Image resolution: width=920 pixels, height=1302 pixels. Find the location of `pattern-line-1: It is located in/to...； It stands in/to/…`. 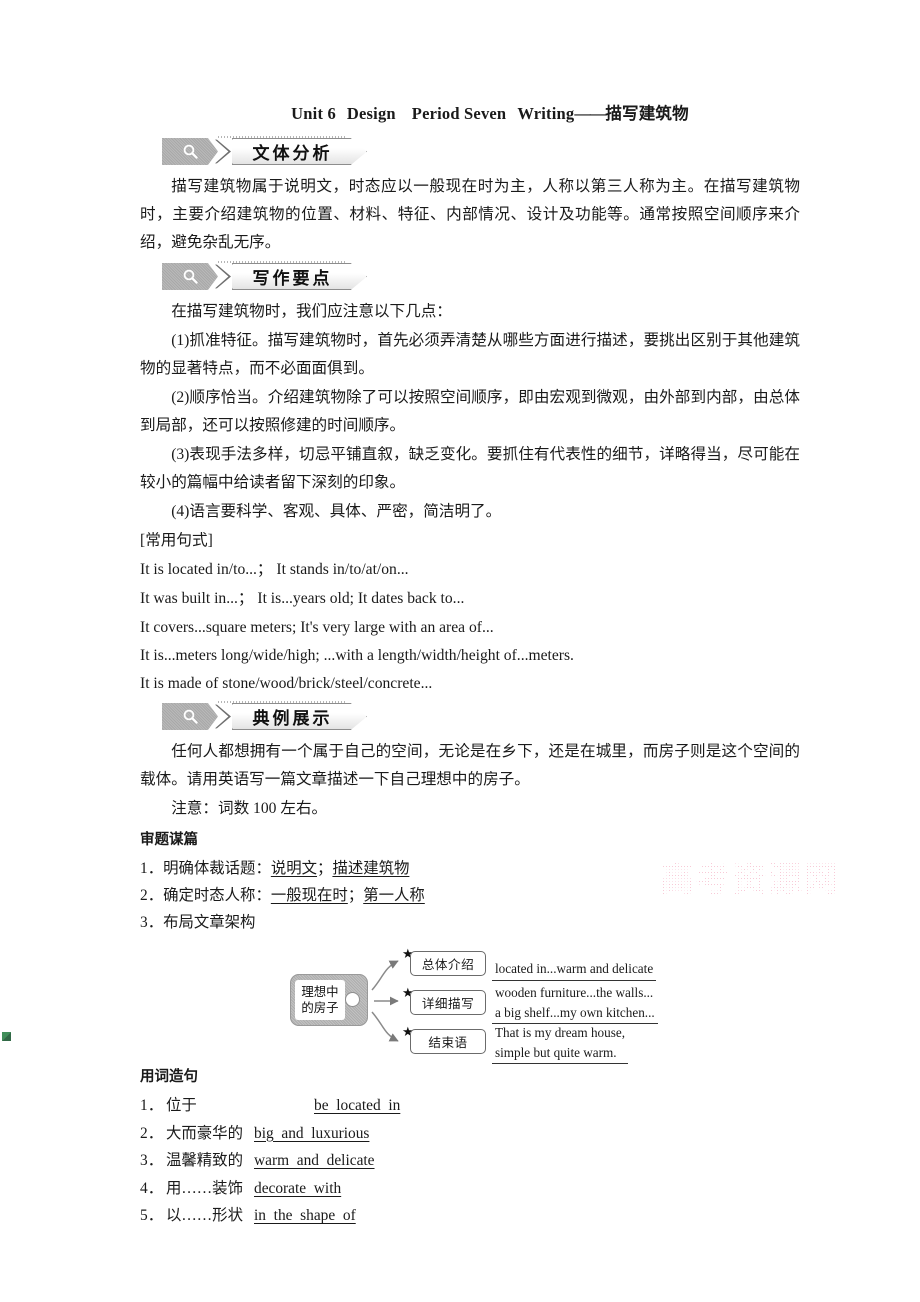

pattern-line-1: It is located in/to...； It stands in/to/… is located at coordinates (274, 569).